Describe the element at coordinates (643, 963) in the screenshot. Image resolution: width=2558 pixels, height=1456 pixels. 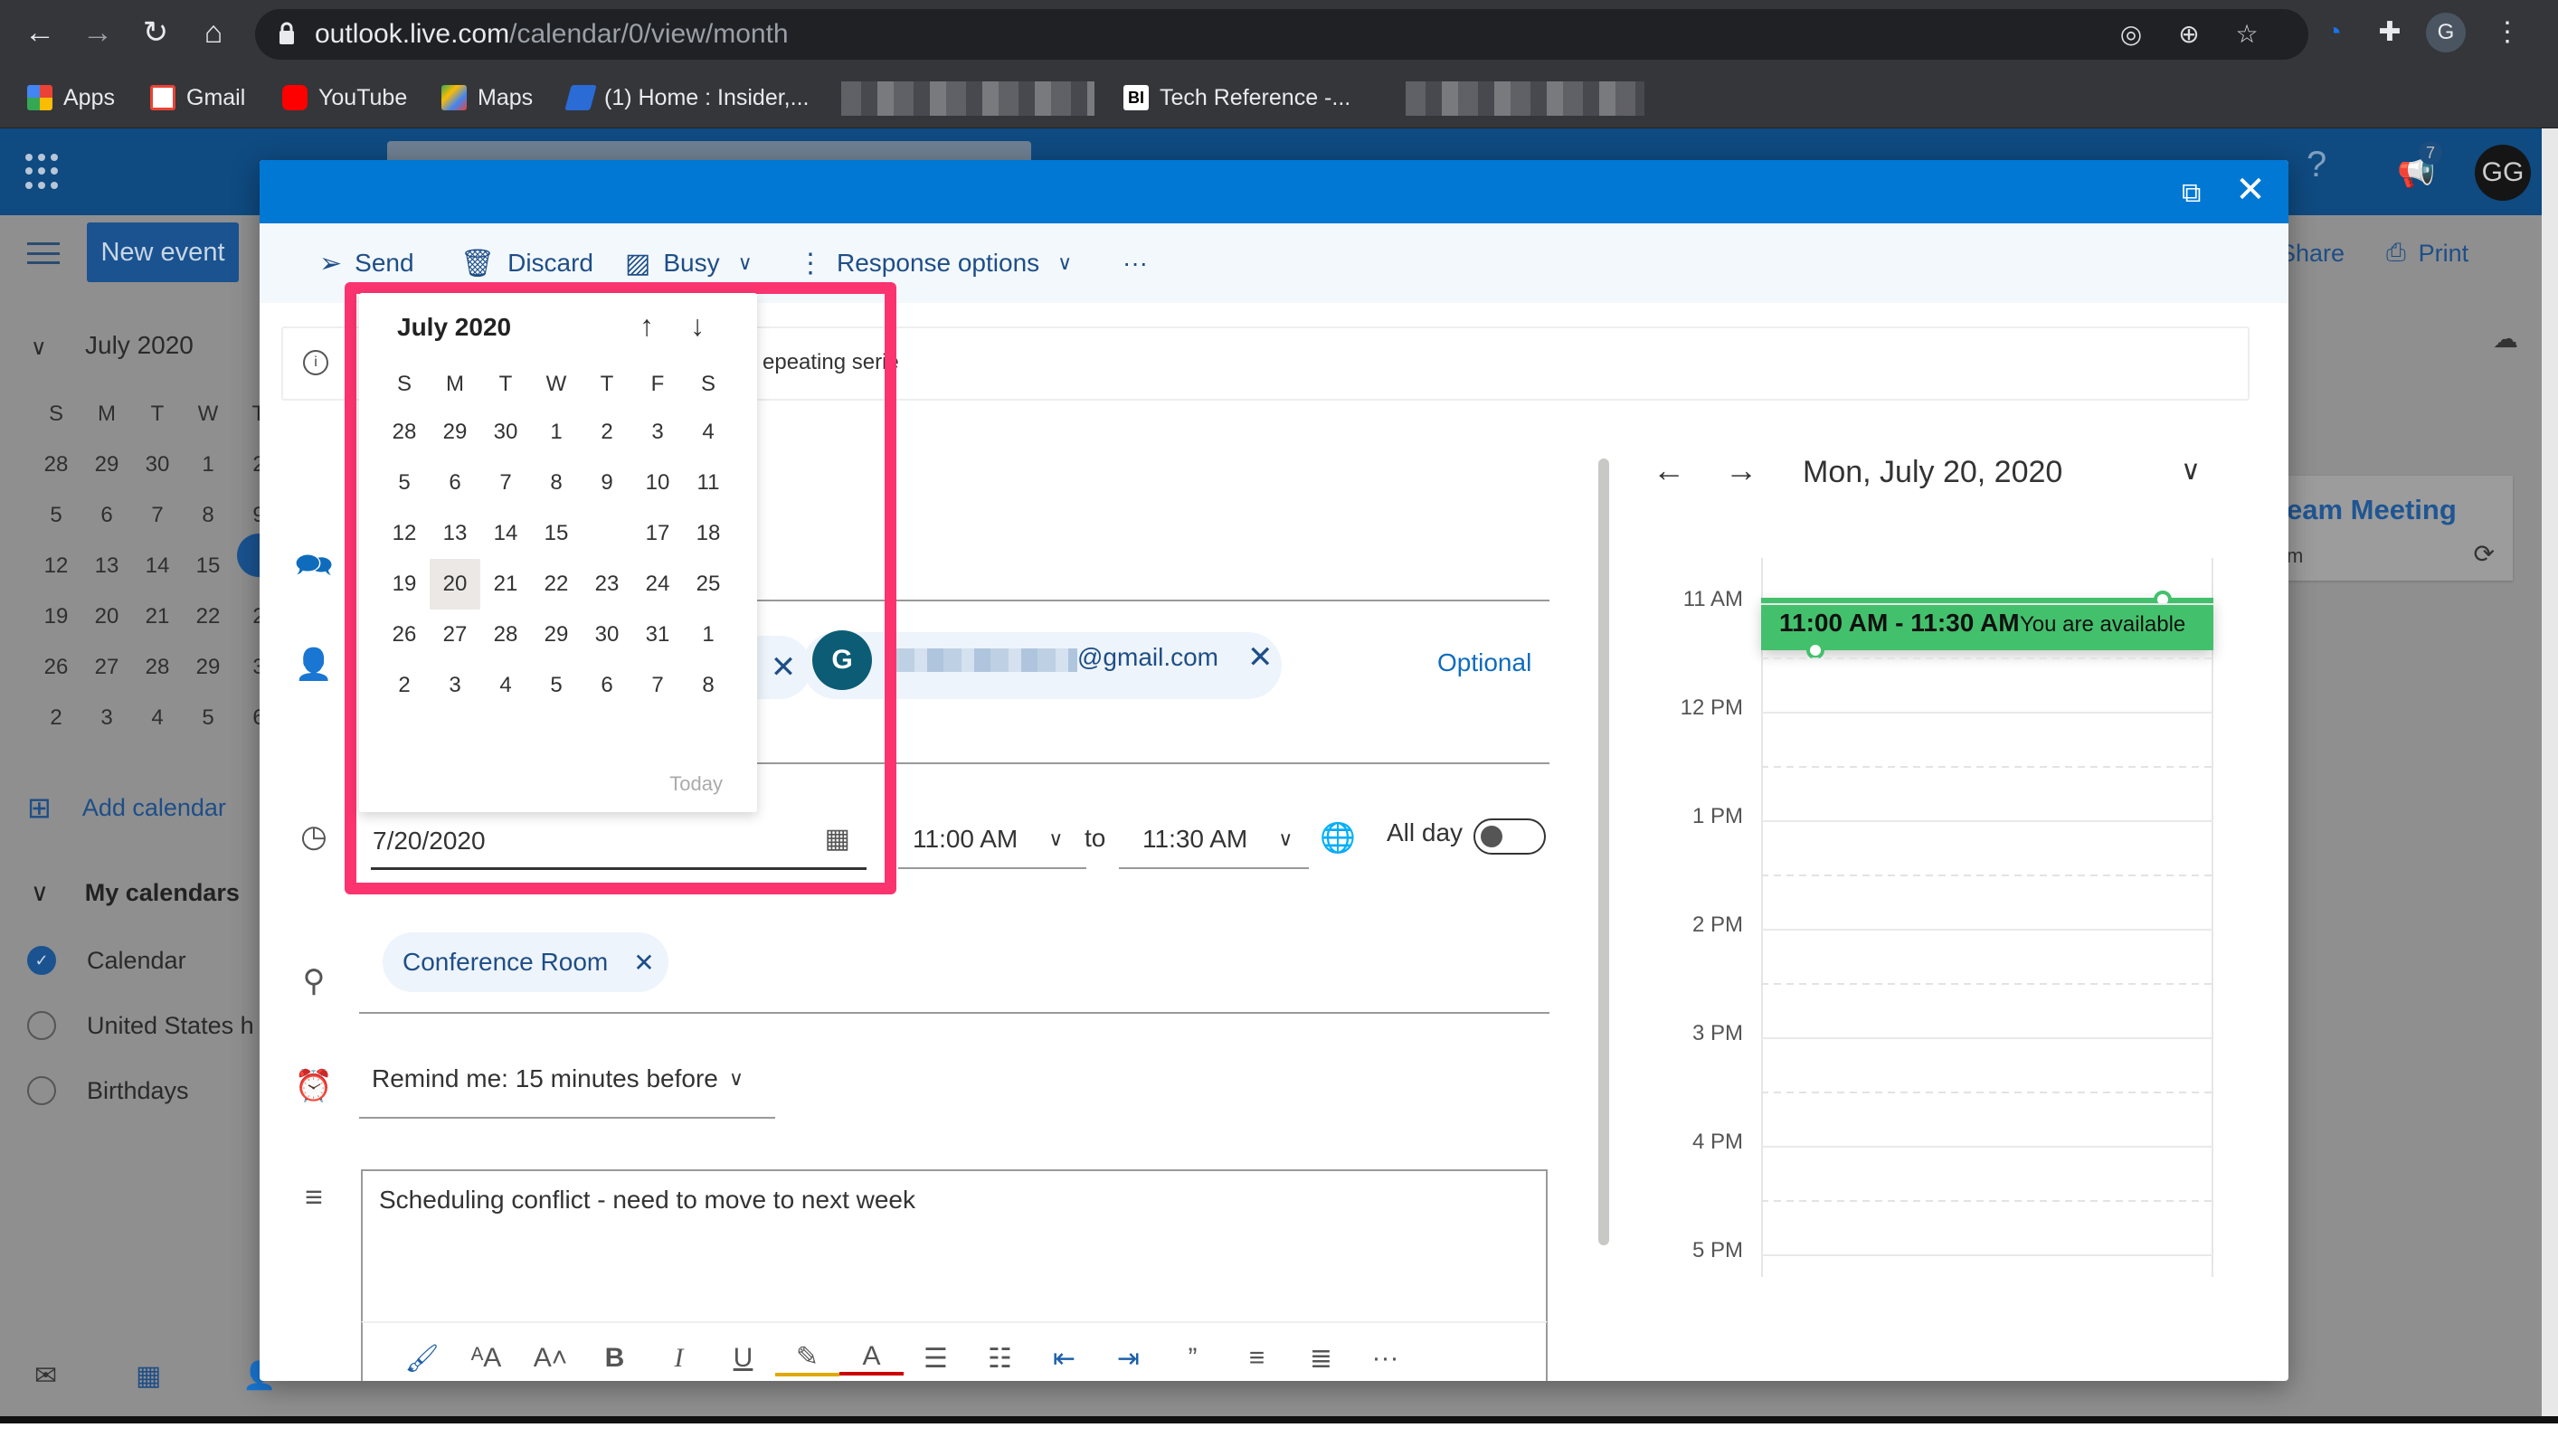
I see `remove-location-icon: ✕` at that location.